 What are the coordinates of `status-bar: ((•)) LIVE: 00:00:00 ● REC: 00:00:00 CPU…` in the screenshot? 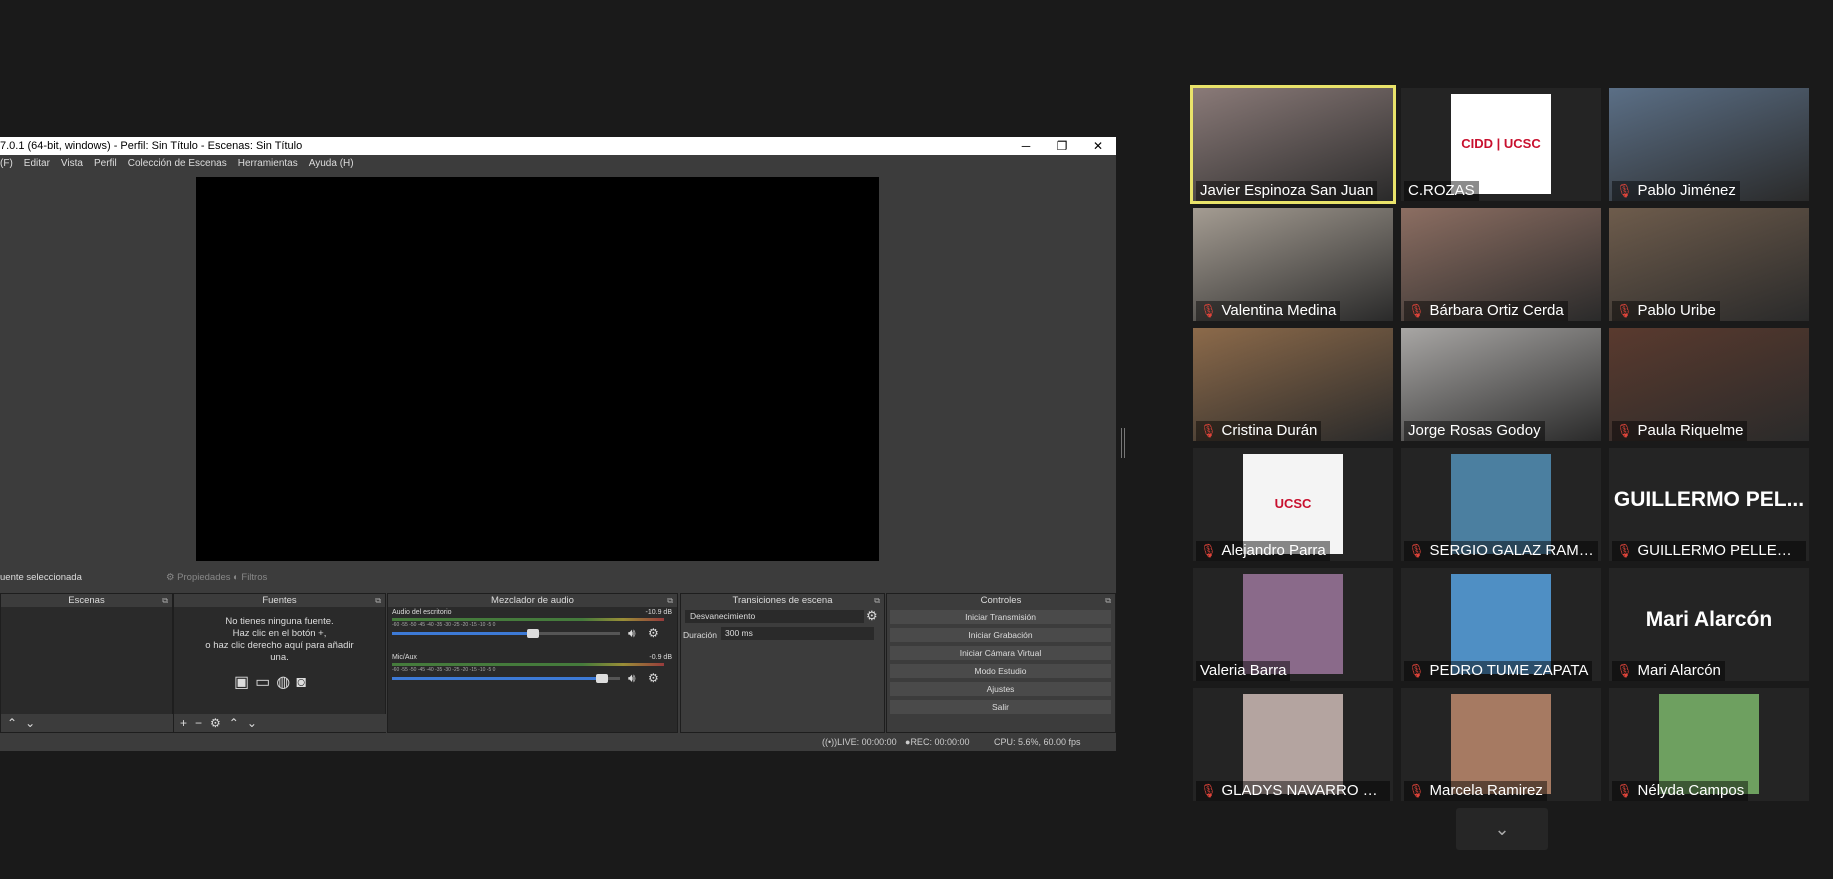 It's located at (558, 742).